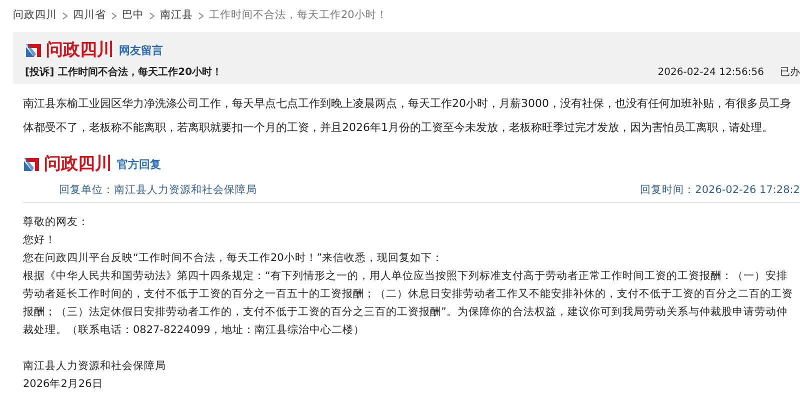 This screenshot has height=406, width=800. I want to click on post-time: 2026-02-24 12:56:56, so click(711, 73).